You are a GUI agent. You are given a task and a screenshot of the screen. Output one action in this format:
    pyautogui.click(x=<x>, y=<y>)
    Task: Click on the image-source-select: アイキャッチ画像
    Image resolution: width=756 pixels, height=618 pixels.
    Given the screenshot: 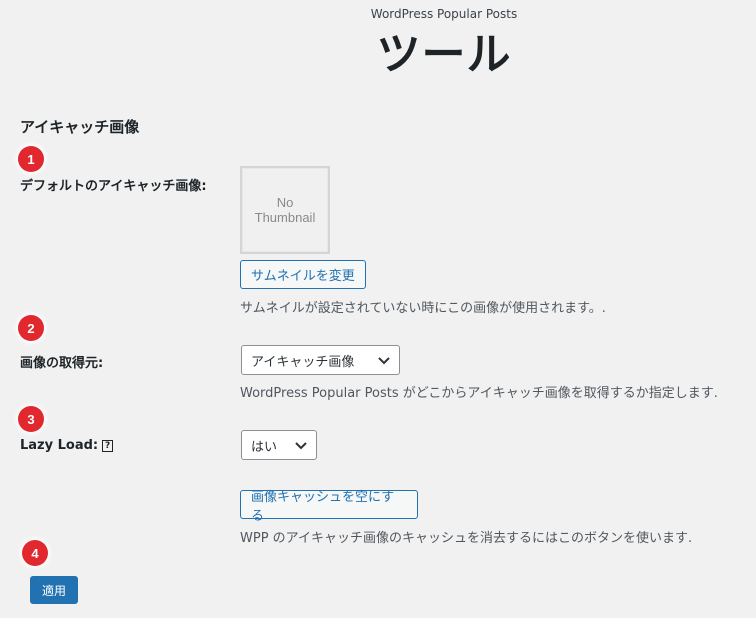 What is the action you would take?
    pyautogui.click(x=320, y=360)
    